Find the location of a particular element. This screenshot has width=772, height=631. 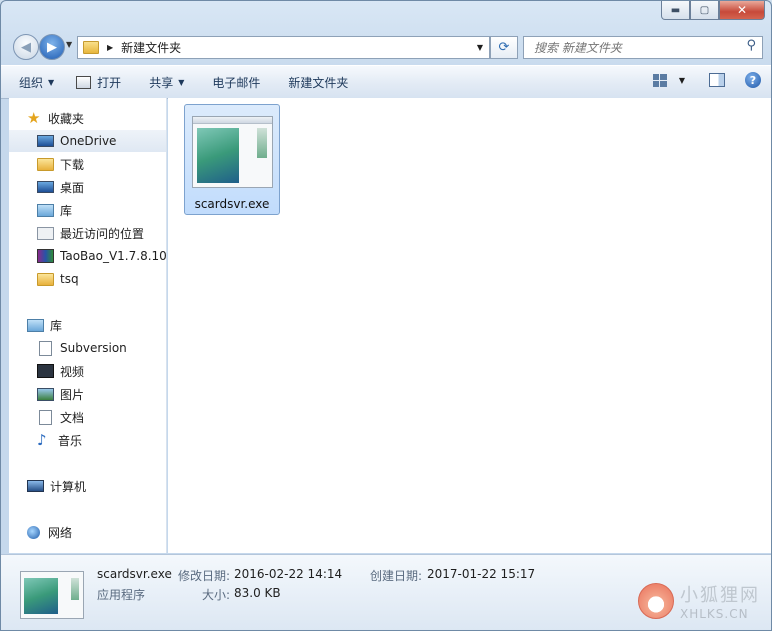

maximize-button: ▢ is located at coordinates (704, 10).